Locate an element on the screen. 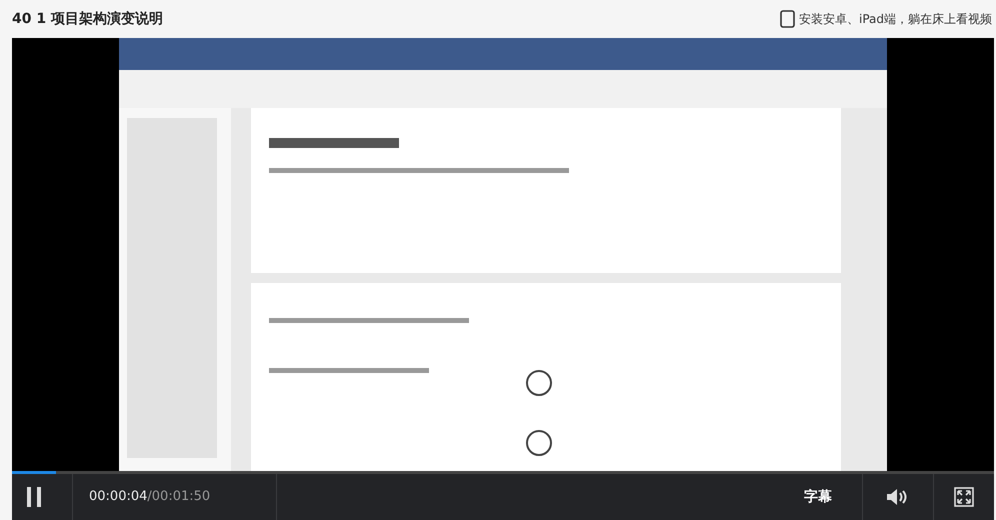 The image size is (996, 520). tablet-icon is located at coordinates (787, 19).